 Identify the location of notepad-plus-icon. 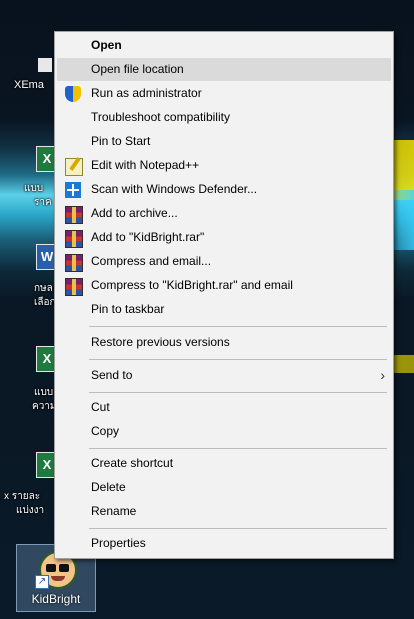
(74, 167).